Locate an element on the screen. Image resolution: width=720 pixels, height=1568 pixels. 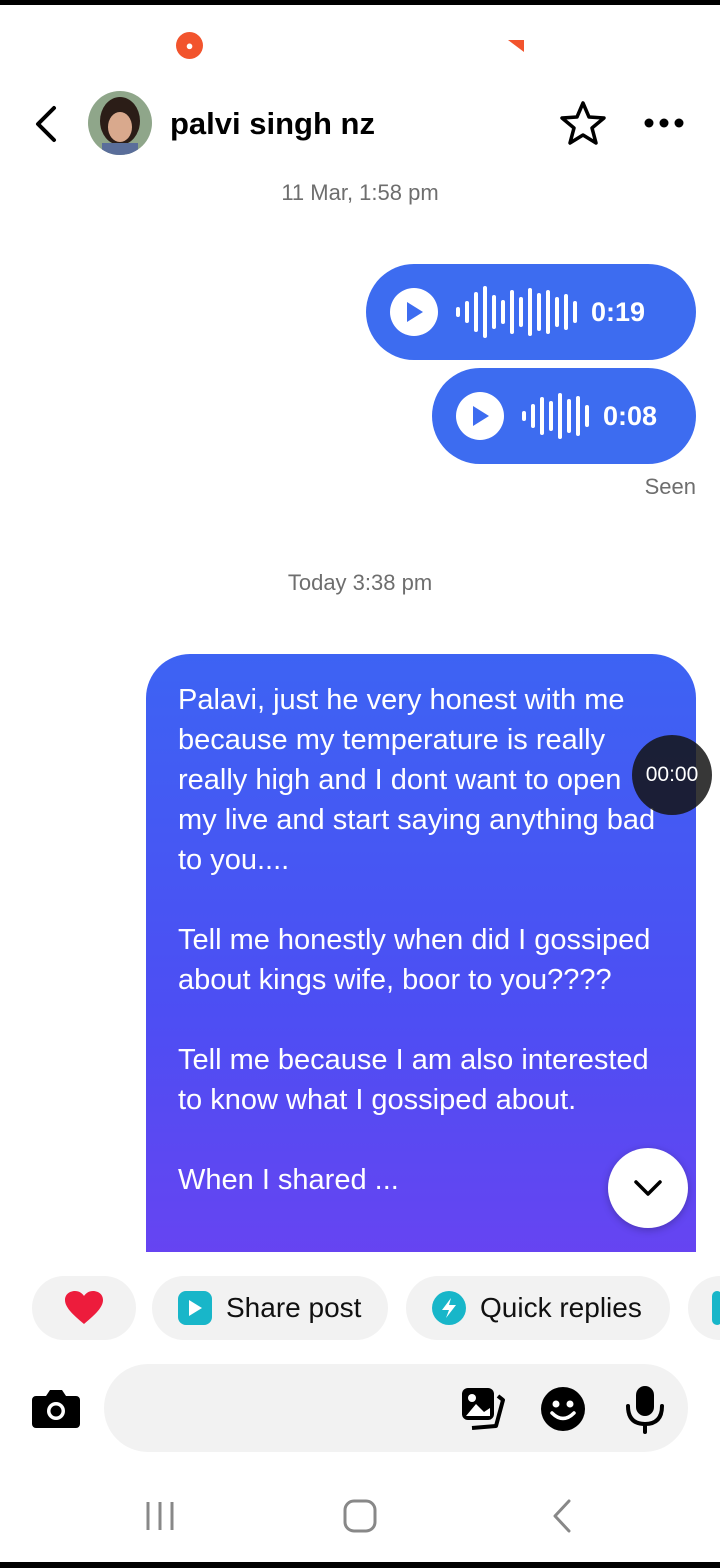
screen-record-icon: ● is located at coordinates (189, 45).